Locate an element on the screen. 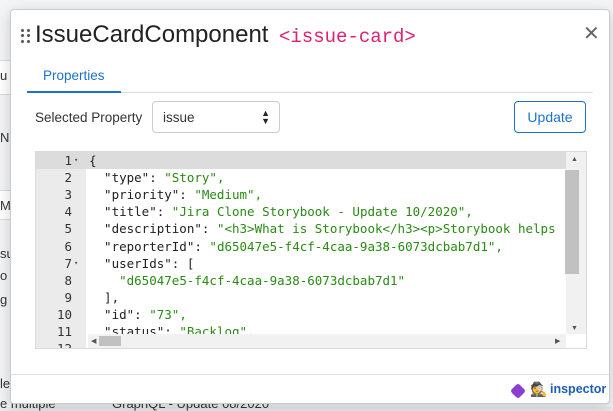 This screenshot has height=411, width=613. background-text: g is located at coordinates (4, 299).